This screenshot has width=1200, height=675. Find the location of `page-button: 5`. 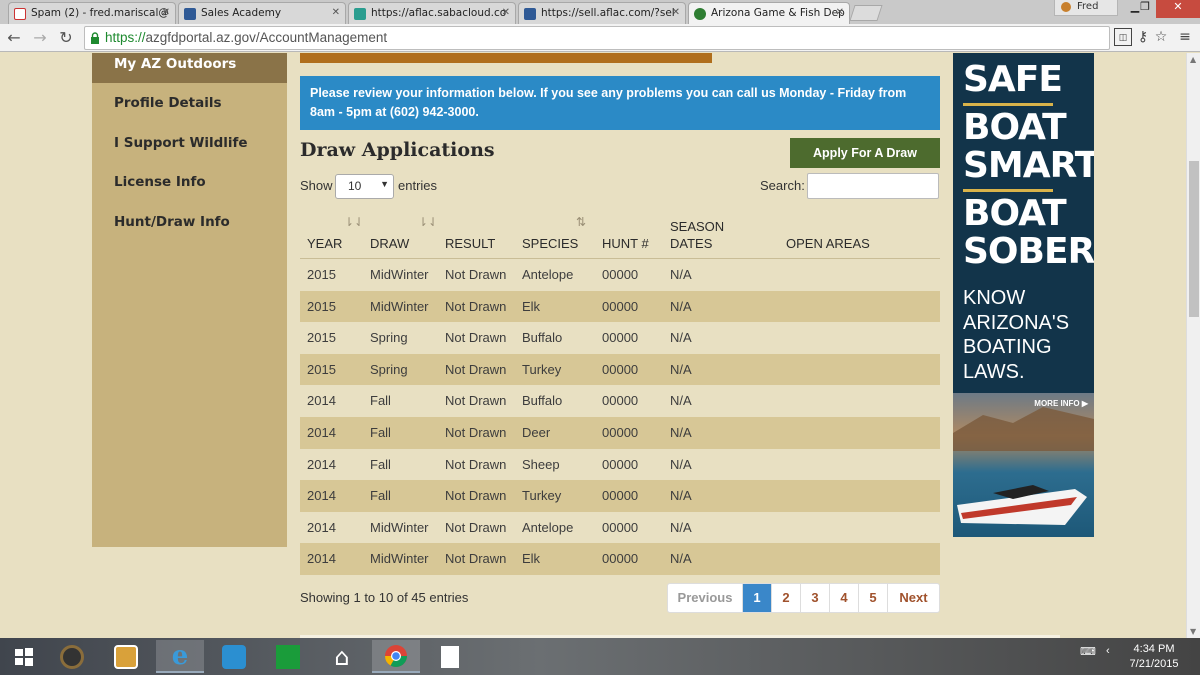

page-button: 5 is located at coordinates (873, 598).